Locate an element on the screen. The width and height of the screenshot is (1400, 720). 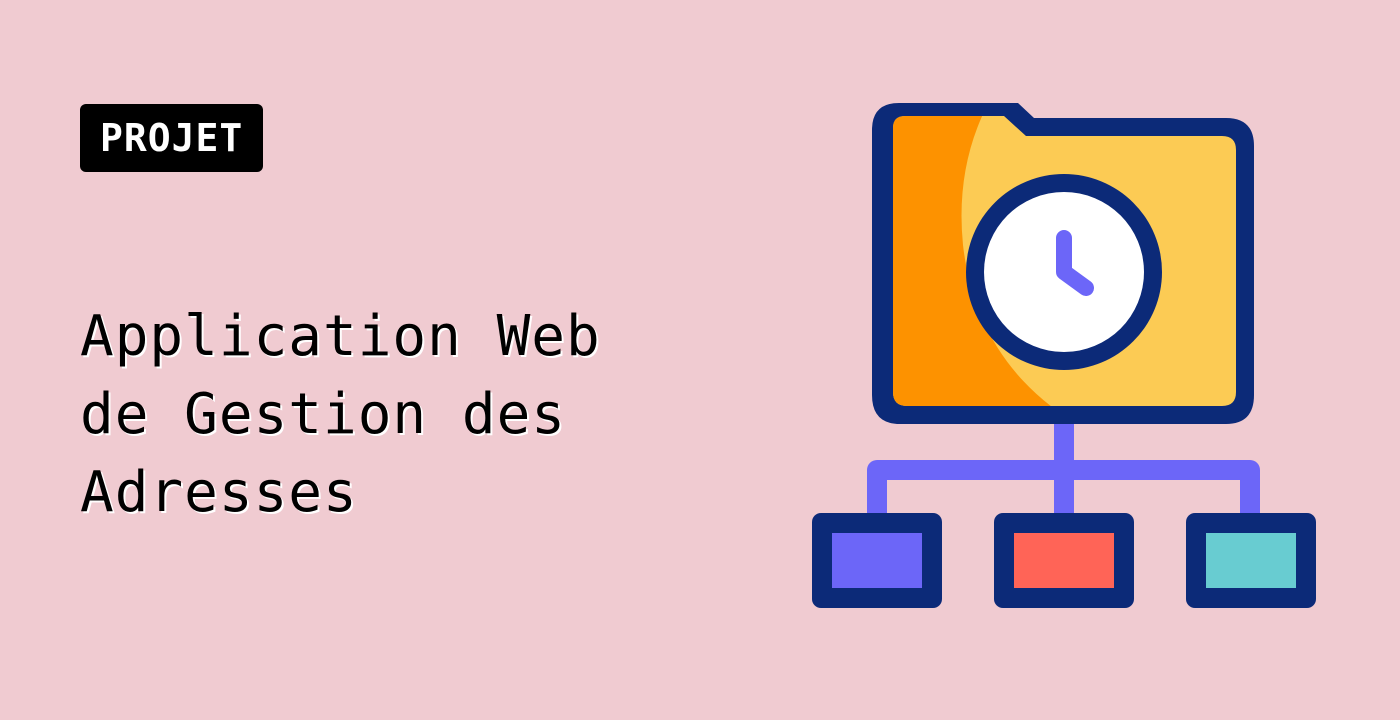
child-nodes is located at coordinates (1064, 560).